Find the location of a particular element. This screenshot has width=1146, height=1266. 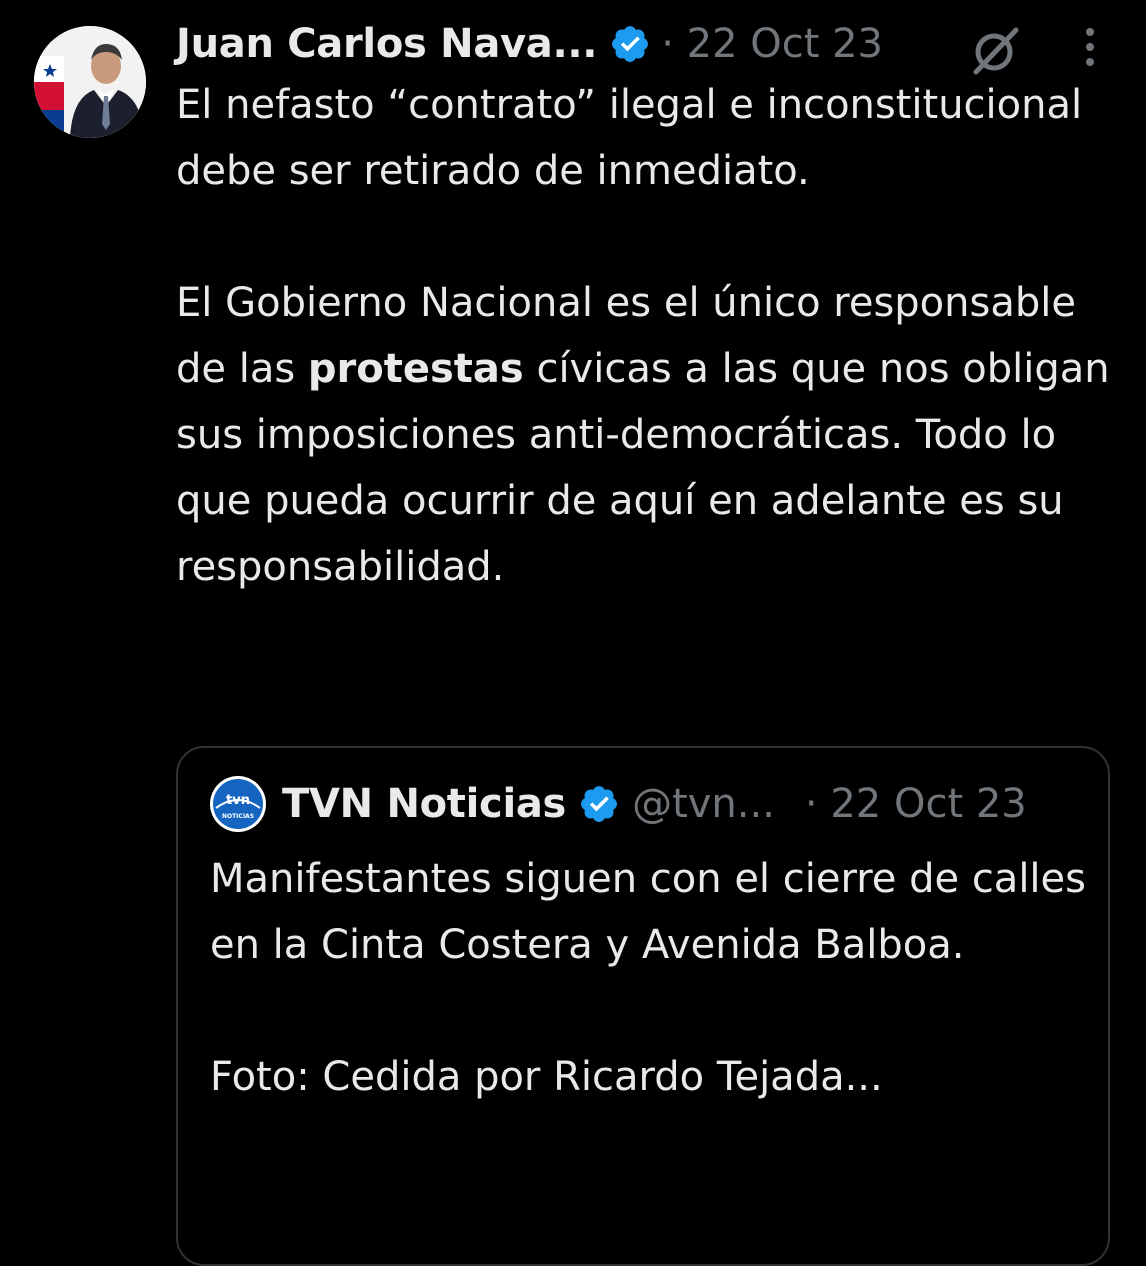

avatar-image is located at coordinates (90, 82).